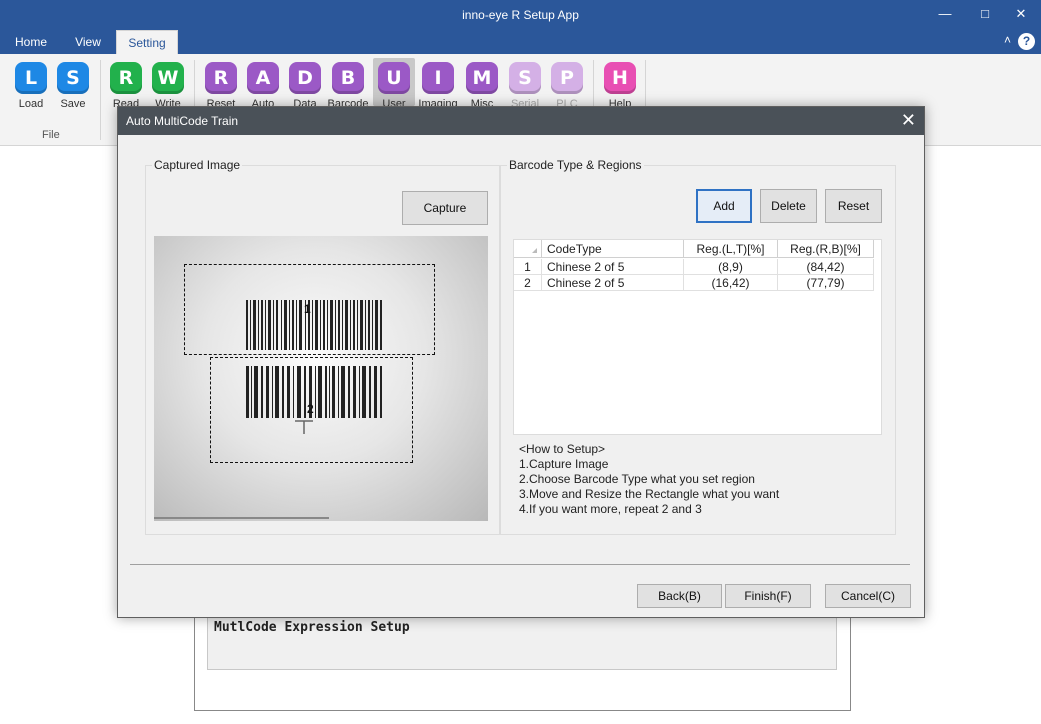 The image size is (1041, 724). Describe the element at coordinates (1026, 41) in the screenshot. I see `help-circle-icon: ?` at that location.